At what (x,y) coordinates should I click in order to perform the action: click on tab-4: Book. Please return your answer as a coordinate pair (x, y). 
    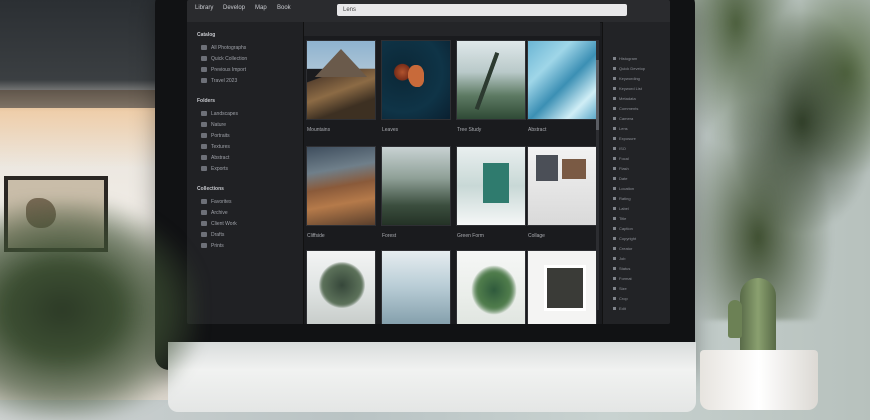
    Looking at the image, I should click on (284, 8).